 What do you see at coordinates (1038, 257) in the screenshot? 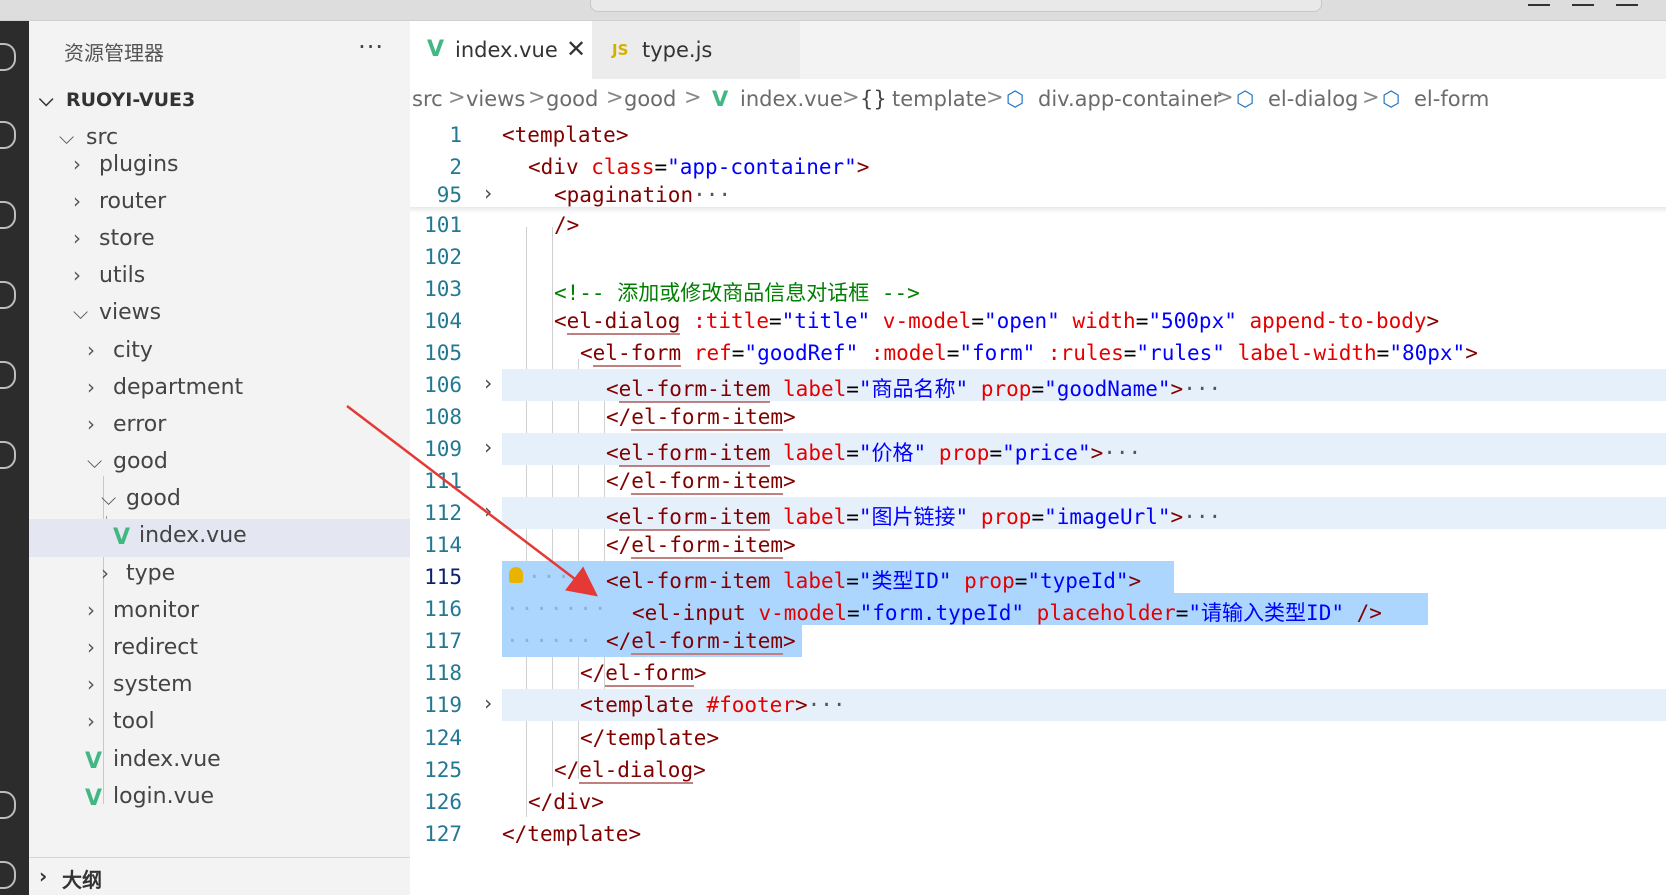
I see `code-line: 102` at bounding box center [1038, 257].